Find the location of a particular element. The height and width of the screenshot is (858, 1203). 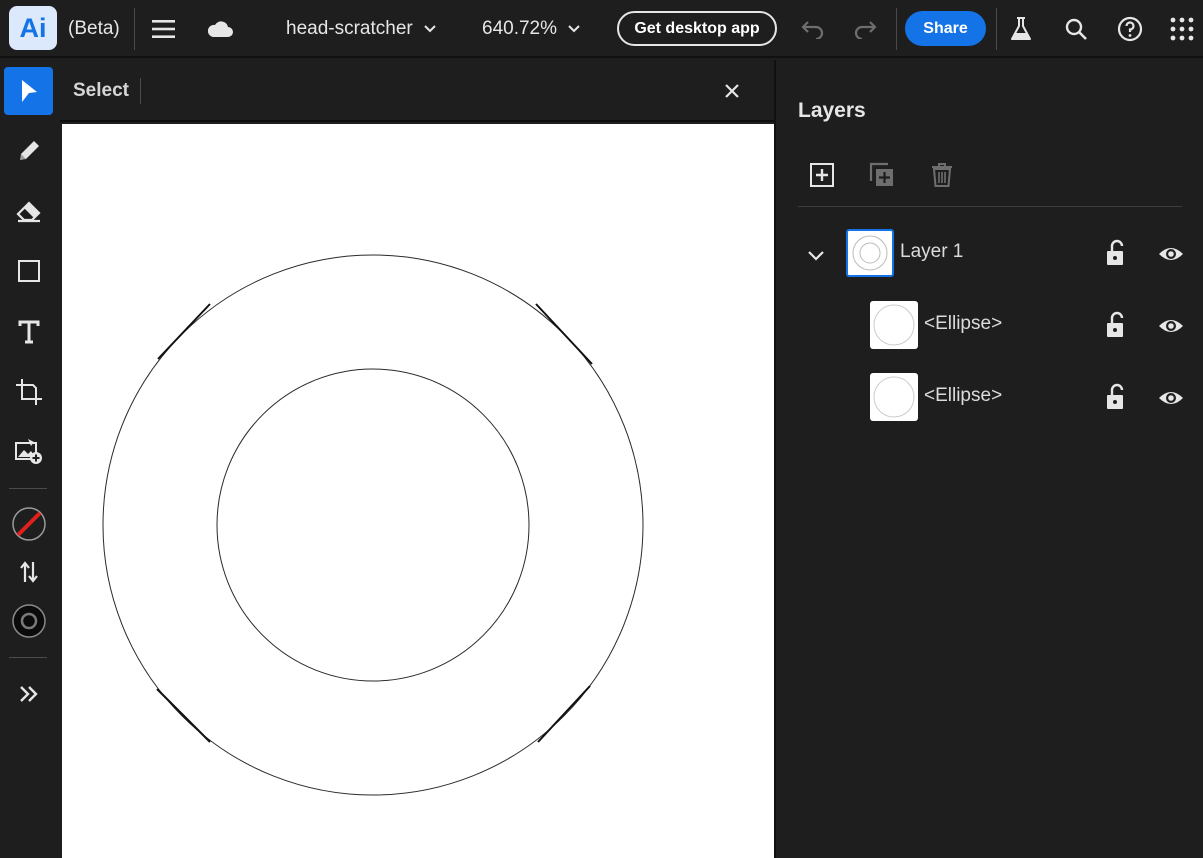

app-logo: Ai is located at coordinates (33, 28).